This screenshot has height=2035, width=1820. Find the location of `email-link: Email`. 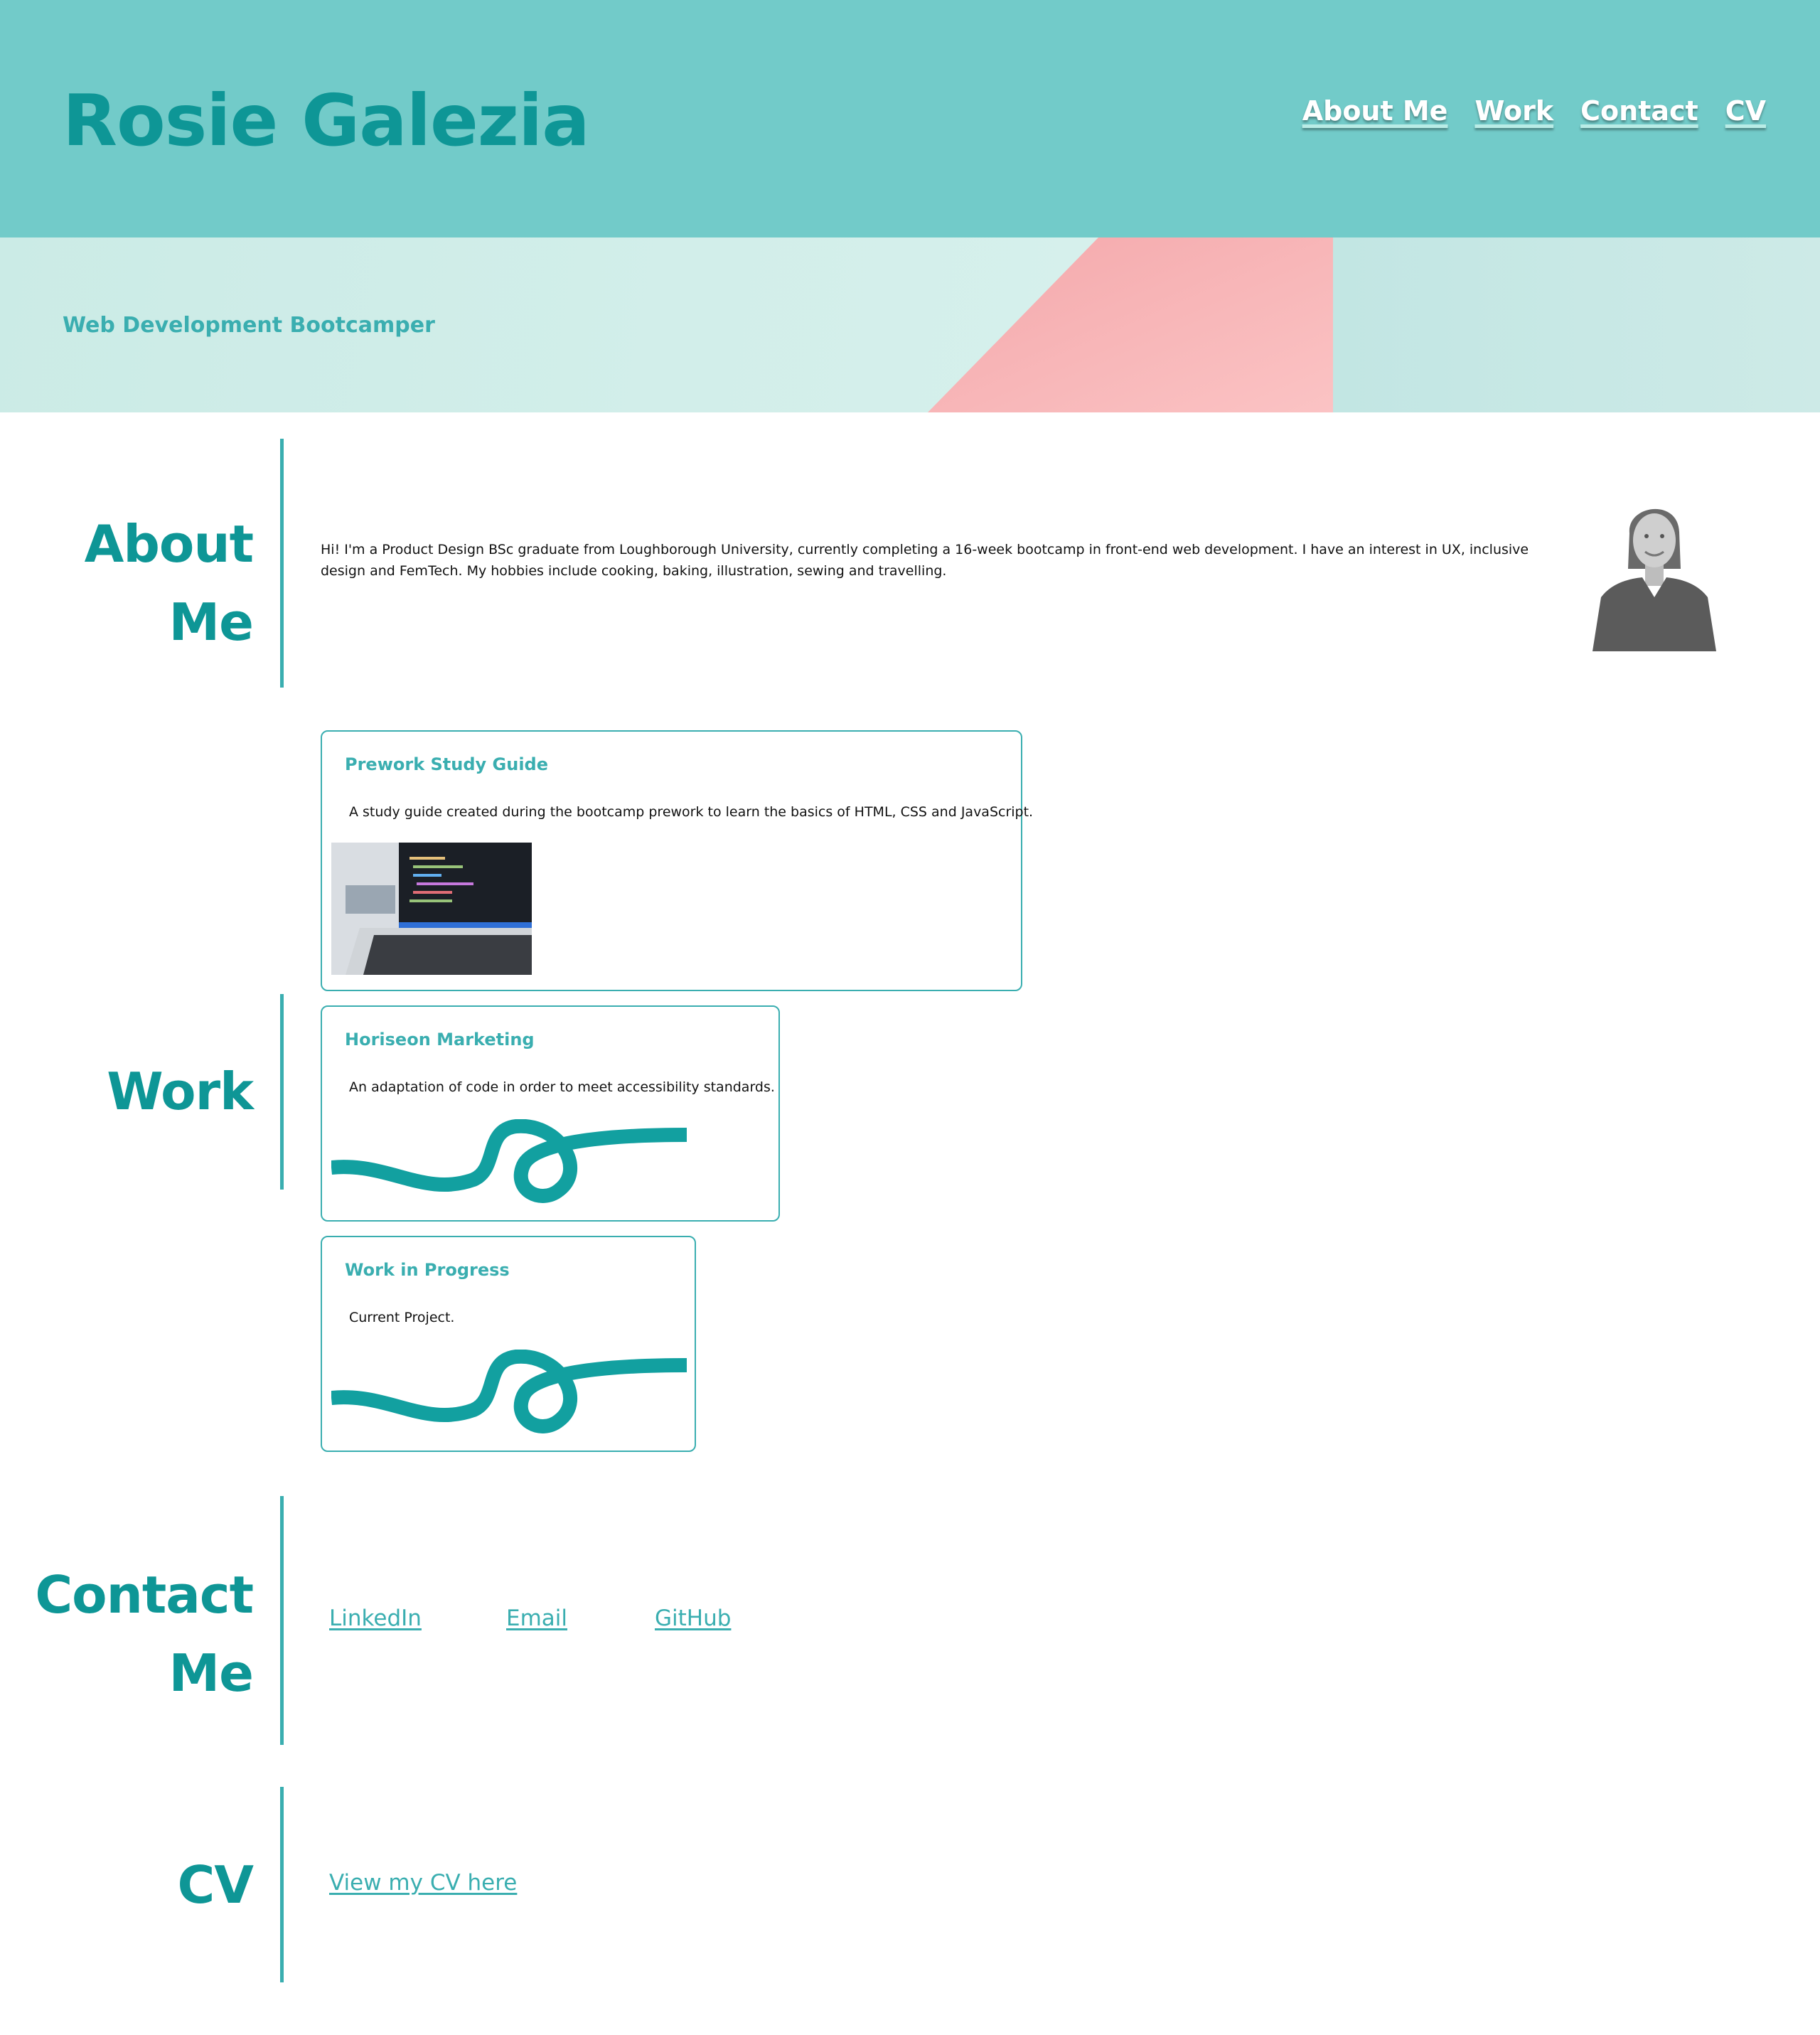

email-link: Email is located at coordinates (536, 1618).